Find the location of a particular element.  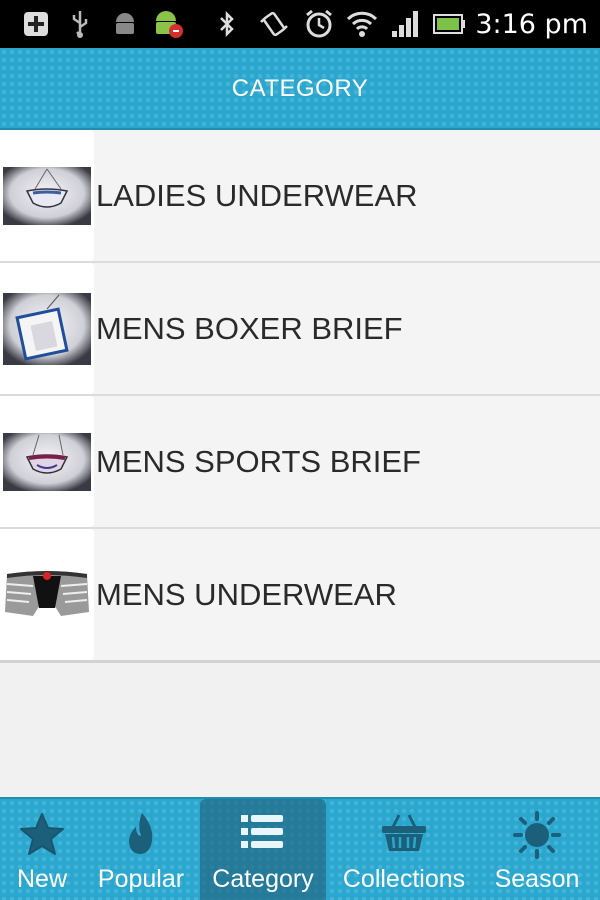

tab-popular: Popular is located at coordinates (141, 849).